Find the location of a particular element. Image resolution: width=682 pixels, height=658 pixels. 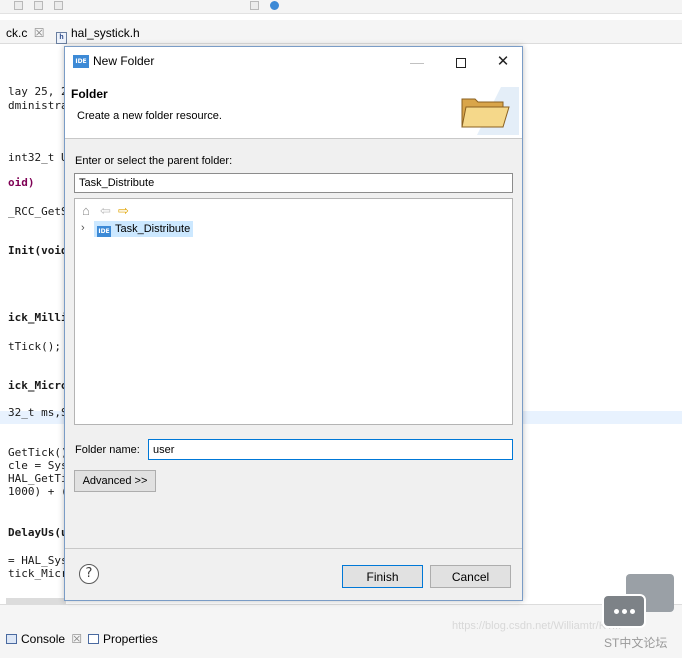

forward-arrow-icon: ⇨ is located at coordinates (123, 211).